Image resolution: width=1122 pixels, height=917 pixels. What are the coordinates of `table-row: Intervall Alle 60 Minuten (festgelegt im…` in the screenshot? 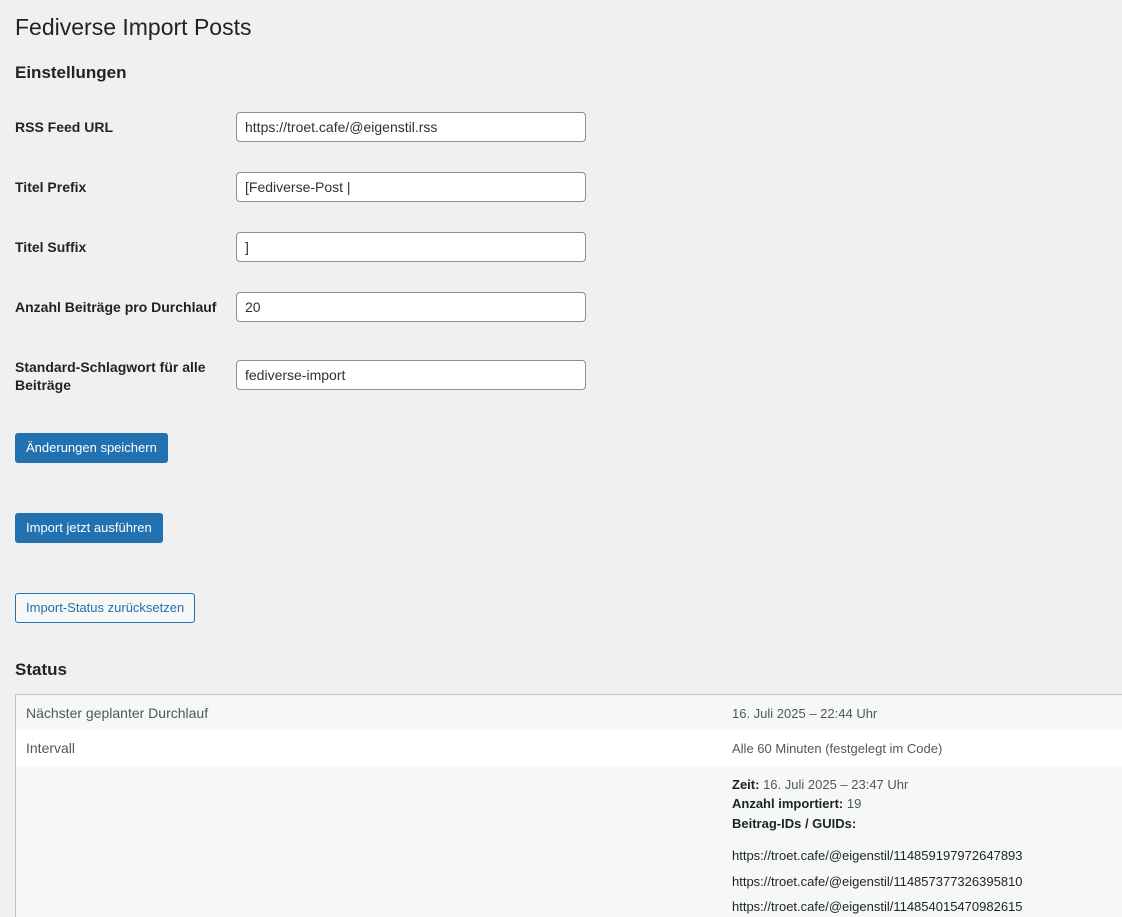 It's located at (569, 748).